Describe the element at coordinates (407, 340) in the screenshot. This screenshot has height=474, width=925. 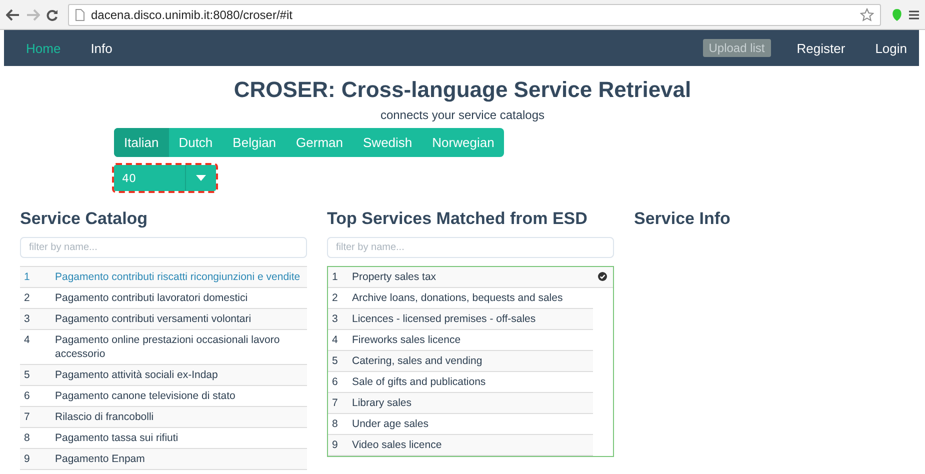
I see `row-name: Fireworks sales licence` at that location.